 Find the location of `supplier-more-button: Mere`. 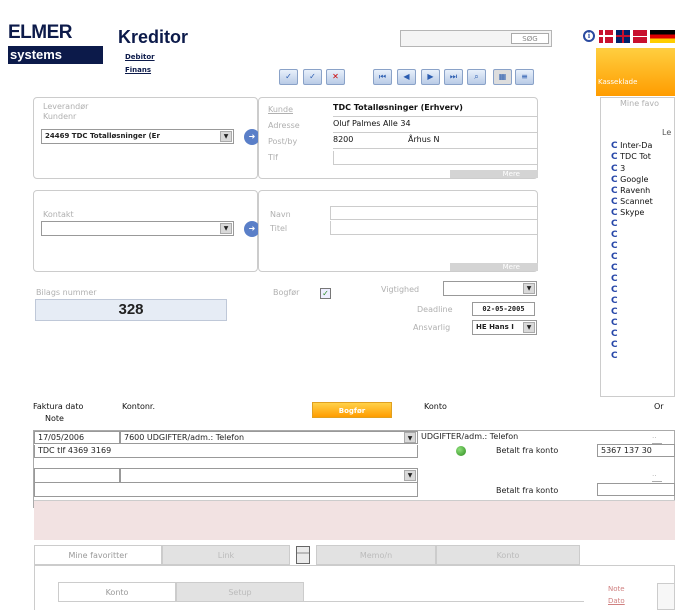

supplier-more-button: Mere is located at coordinates (494, 174).